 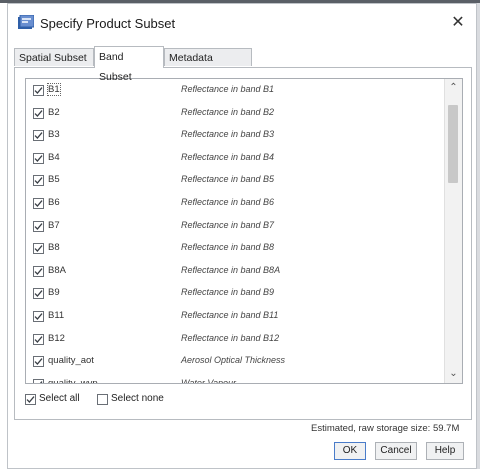 I want to click on tab-band-subset: Band Subset, so click(x=129, y=64).